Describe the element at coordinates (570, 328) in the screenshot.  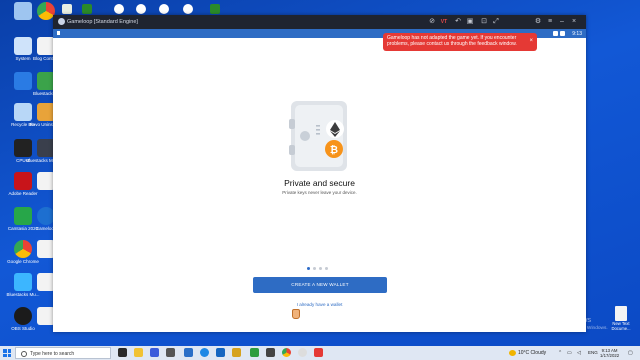
I see `watermark-subtitle: Go to Settings to activate Windows.` at that location.